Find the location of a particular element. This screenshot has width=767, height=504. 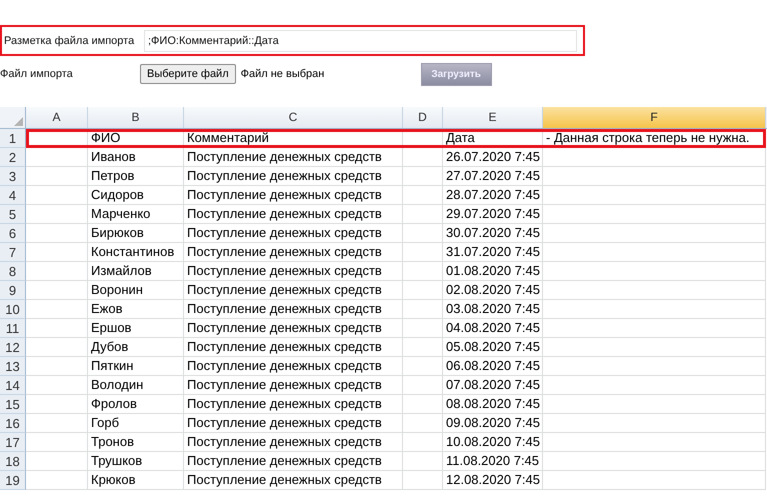

row-header: 1 is located at coordinates (13, 138).